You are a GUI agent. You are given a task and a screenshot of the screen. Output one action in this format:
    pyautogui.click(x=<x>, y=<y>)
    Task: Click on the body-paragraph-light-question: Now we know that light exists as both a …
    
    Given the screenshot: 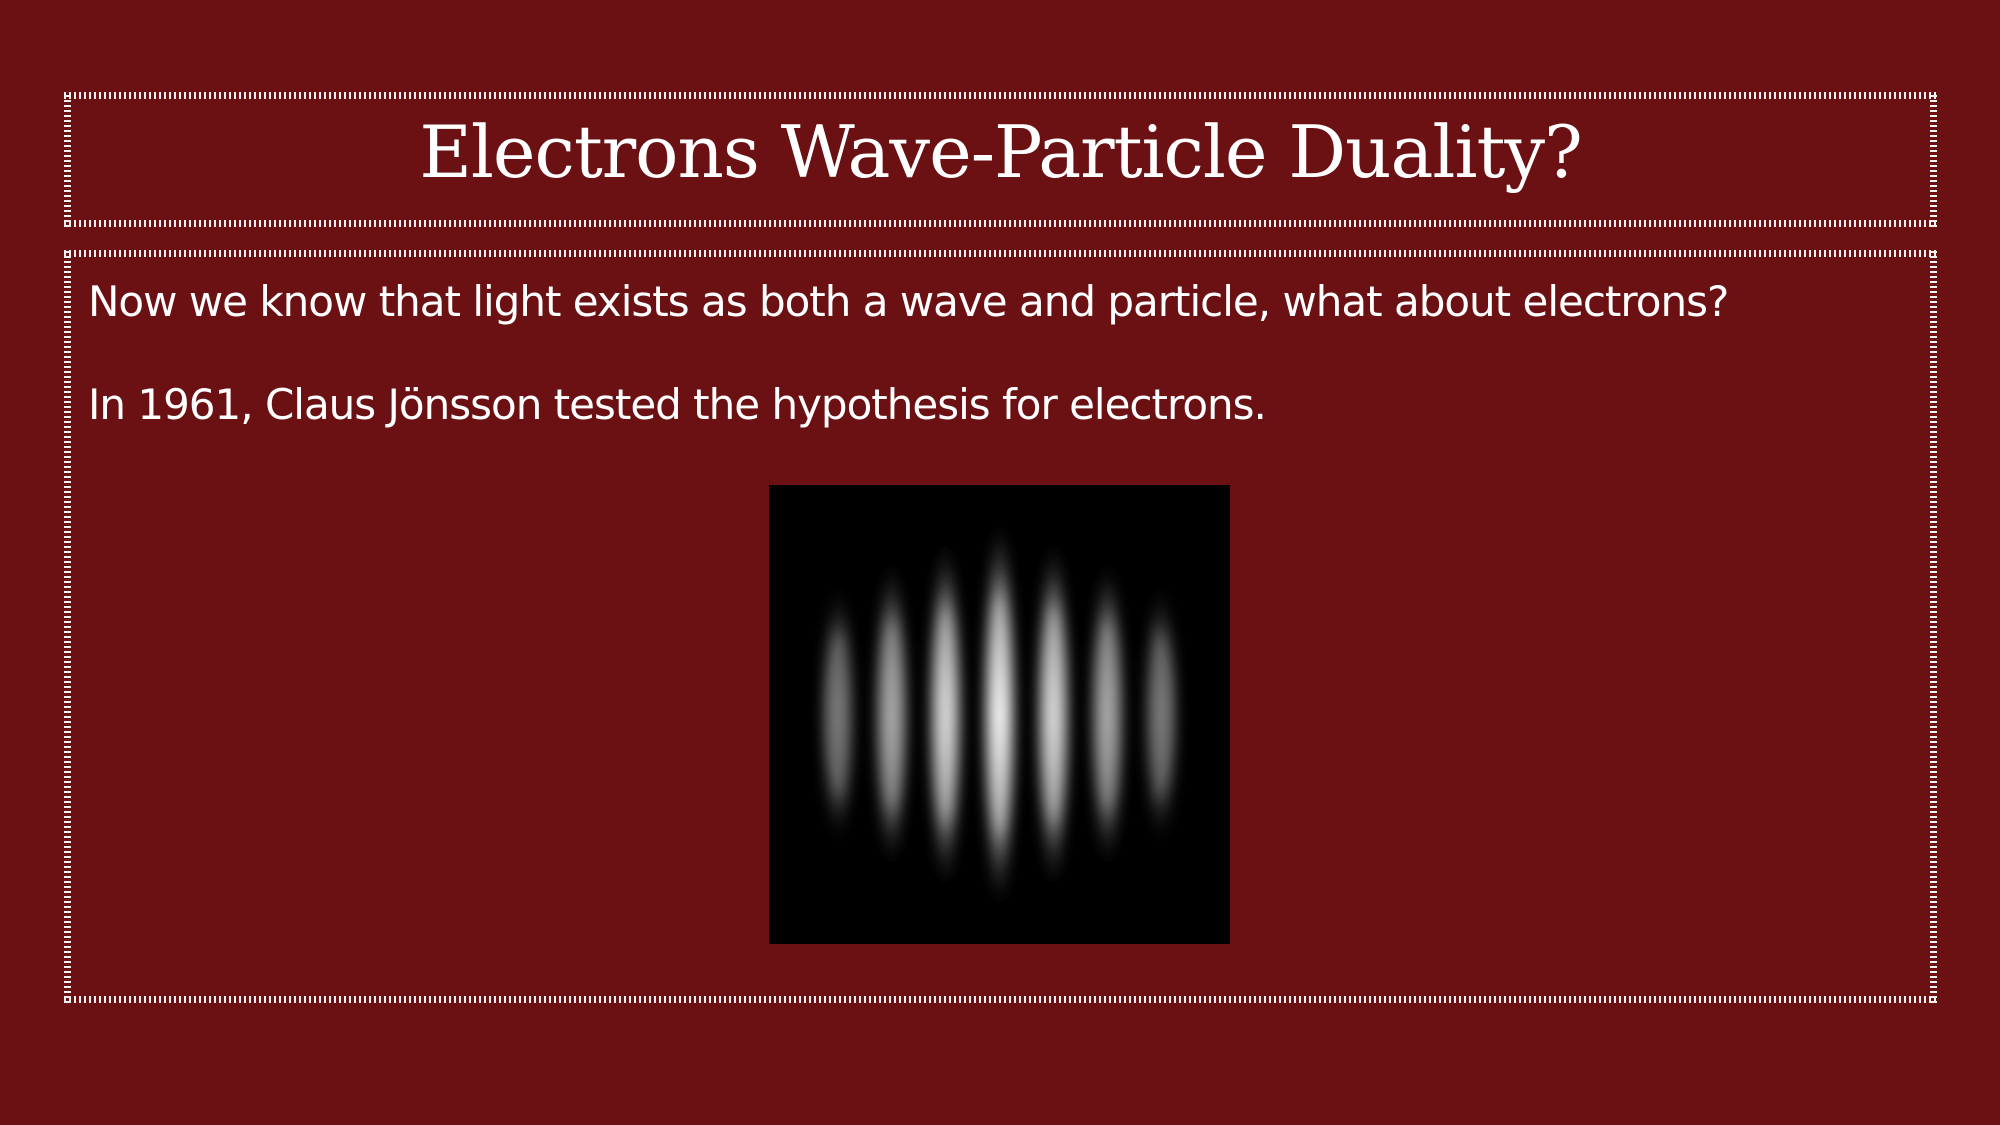 What is the action you would take?
    pyautogui.click(x=908, y=301)
    